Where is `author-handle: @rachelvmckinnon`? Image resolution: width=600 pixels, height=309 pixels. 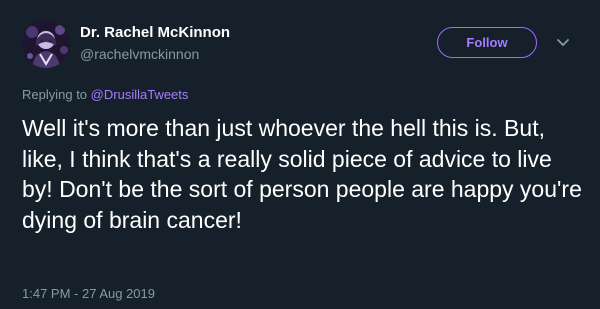 author-handle: @rachelvmckinnon is located at coordinates (139, 54).